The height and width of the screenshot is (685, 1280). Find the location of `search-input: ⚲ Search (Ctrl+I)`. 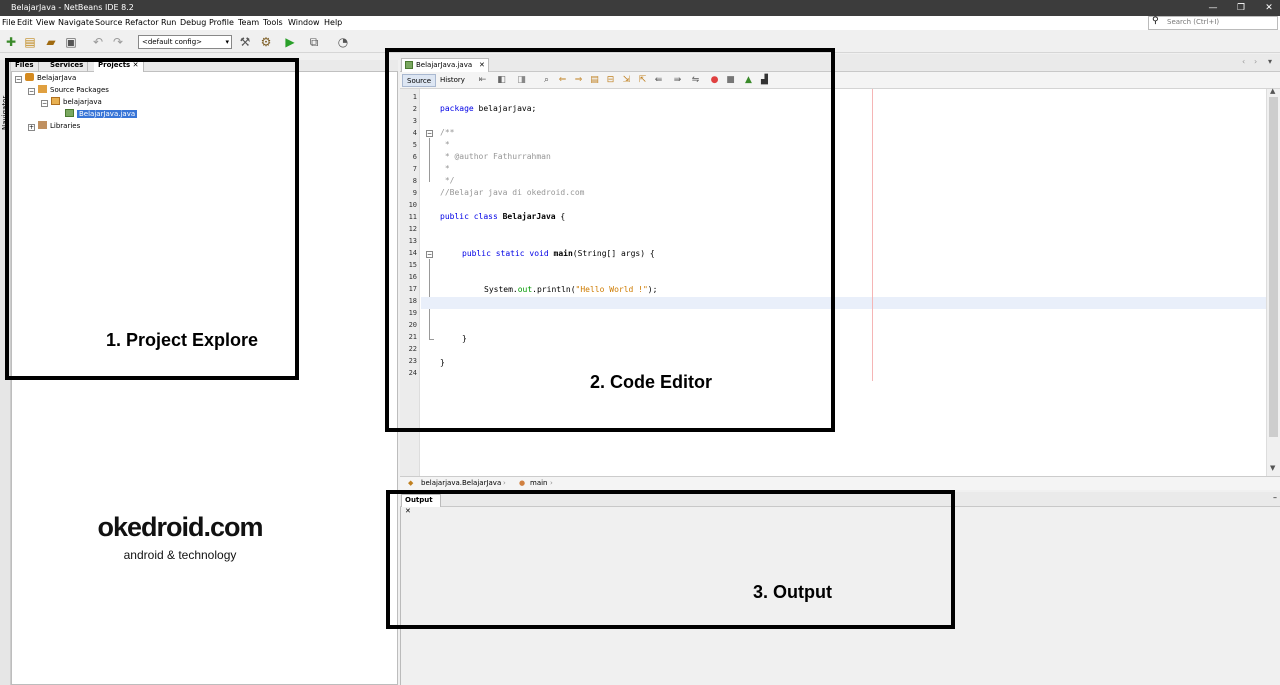

search-input: ⚲ Search (Ctrl+I) is located at coordinates (1213, 23).